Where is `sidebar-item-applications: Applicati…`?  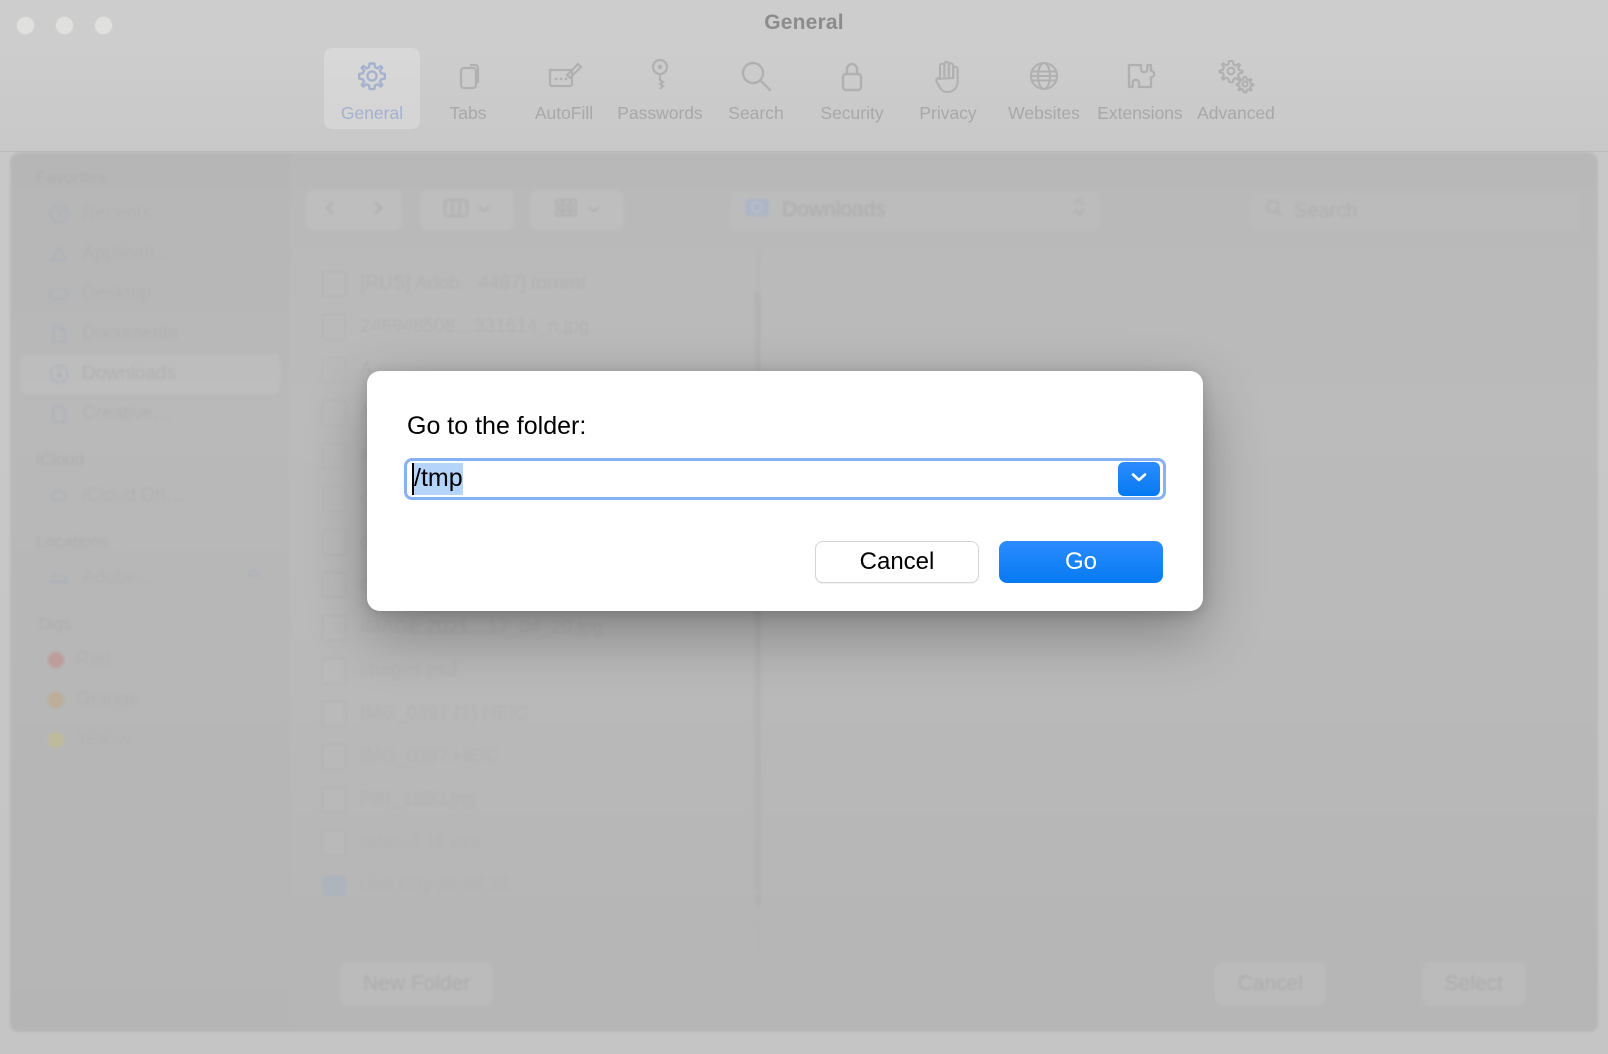
sidebar-item-applications: Applicati… is located at coordinates (150, 254).